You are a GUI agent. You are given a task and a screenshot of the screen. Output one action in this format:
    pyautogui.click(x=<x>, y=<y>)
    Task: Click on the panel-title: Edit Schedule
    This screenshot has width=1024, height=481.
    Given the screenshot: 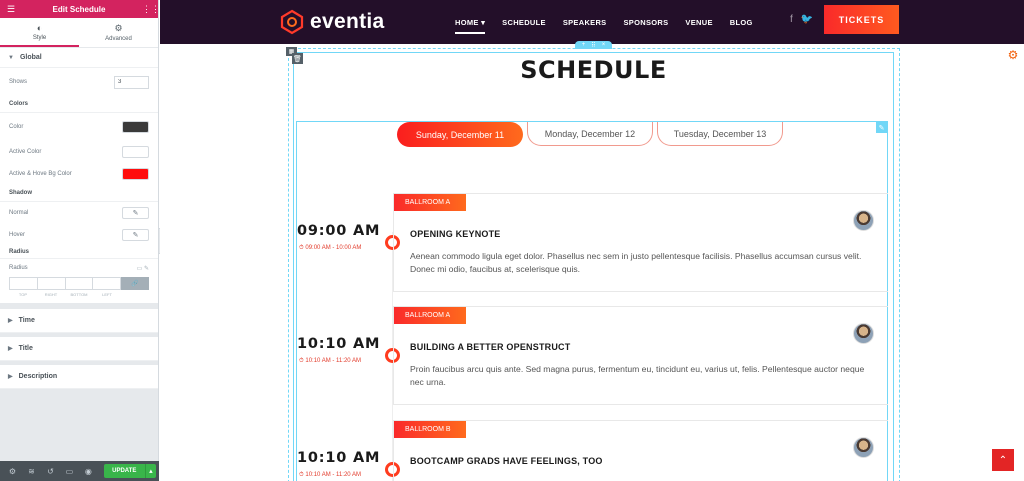 What is the action you would take?
    pyautogui.click(x=79, y=9)
    